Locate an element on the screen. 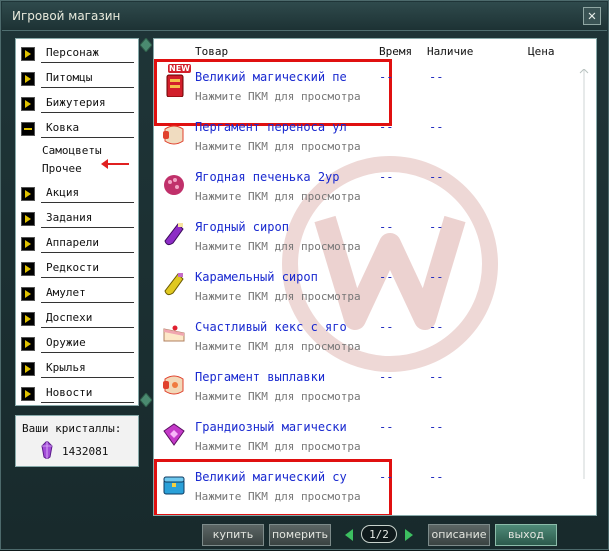 The width and height of the screenshot is (609, 551). category-item: Доспехи is located at coordinates (77, 318).